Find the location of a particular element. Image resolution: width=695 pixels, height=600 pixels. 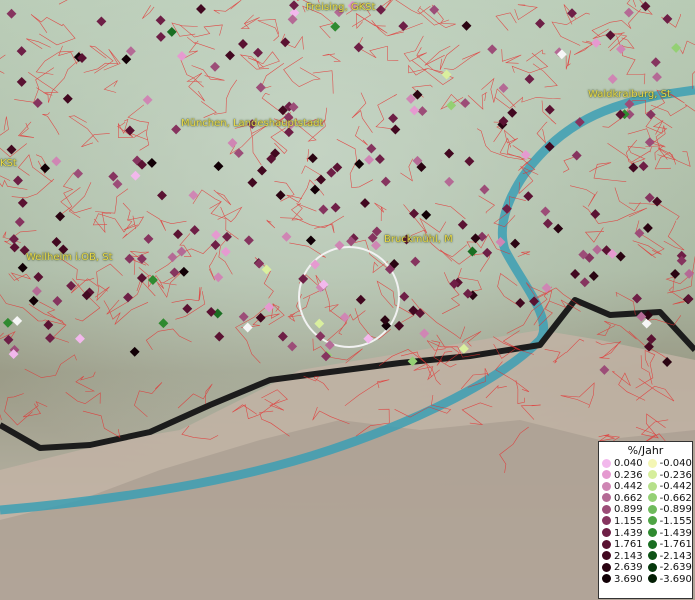

place-label: Bruckmühl, M is located at coordinates (418, 239).